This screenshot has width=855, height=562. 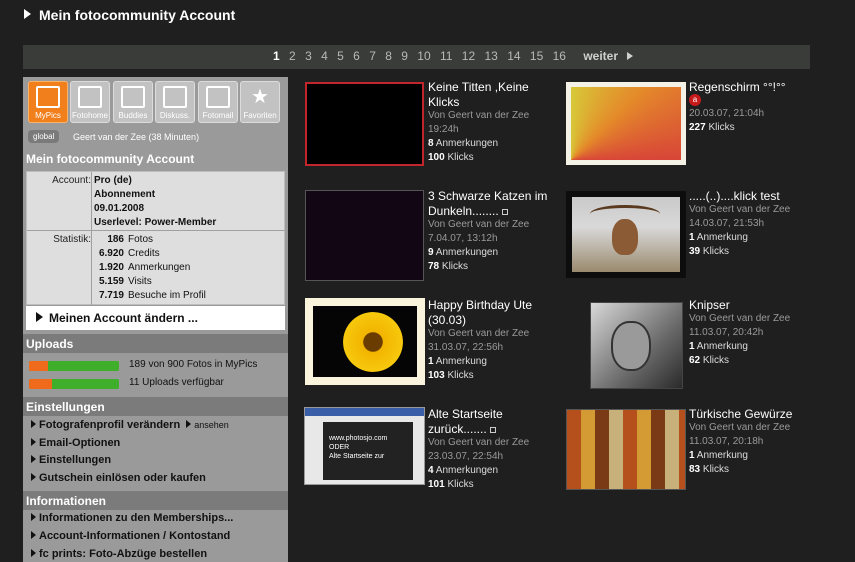 I want to click on info-link-account: Account-Informationen / Kontostand, so click(x=130, y=536).